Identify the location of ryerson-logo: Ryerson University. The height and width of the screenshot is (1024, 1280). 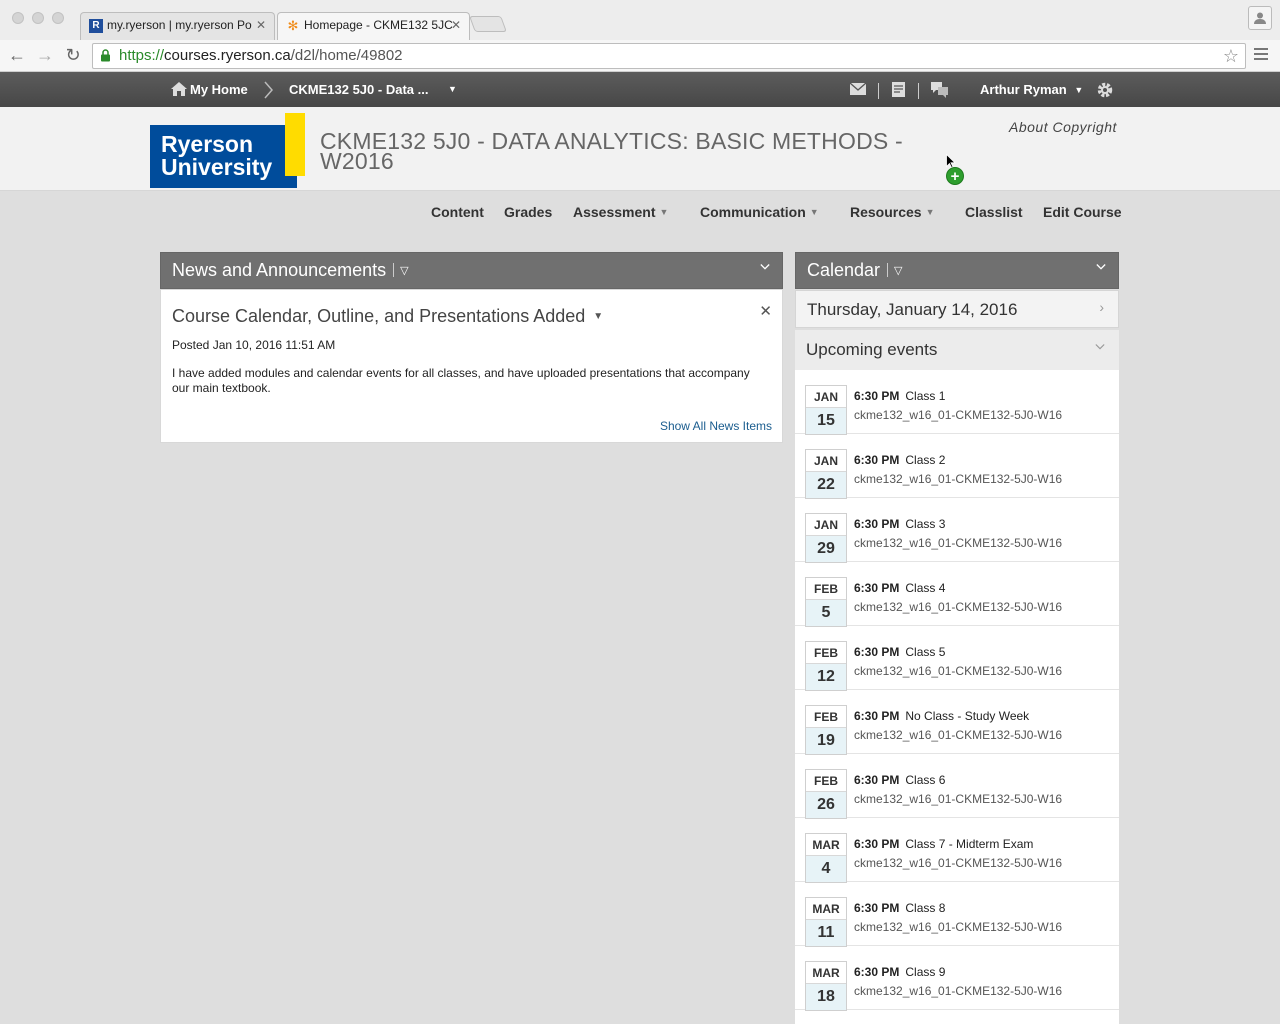
(223, 156).